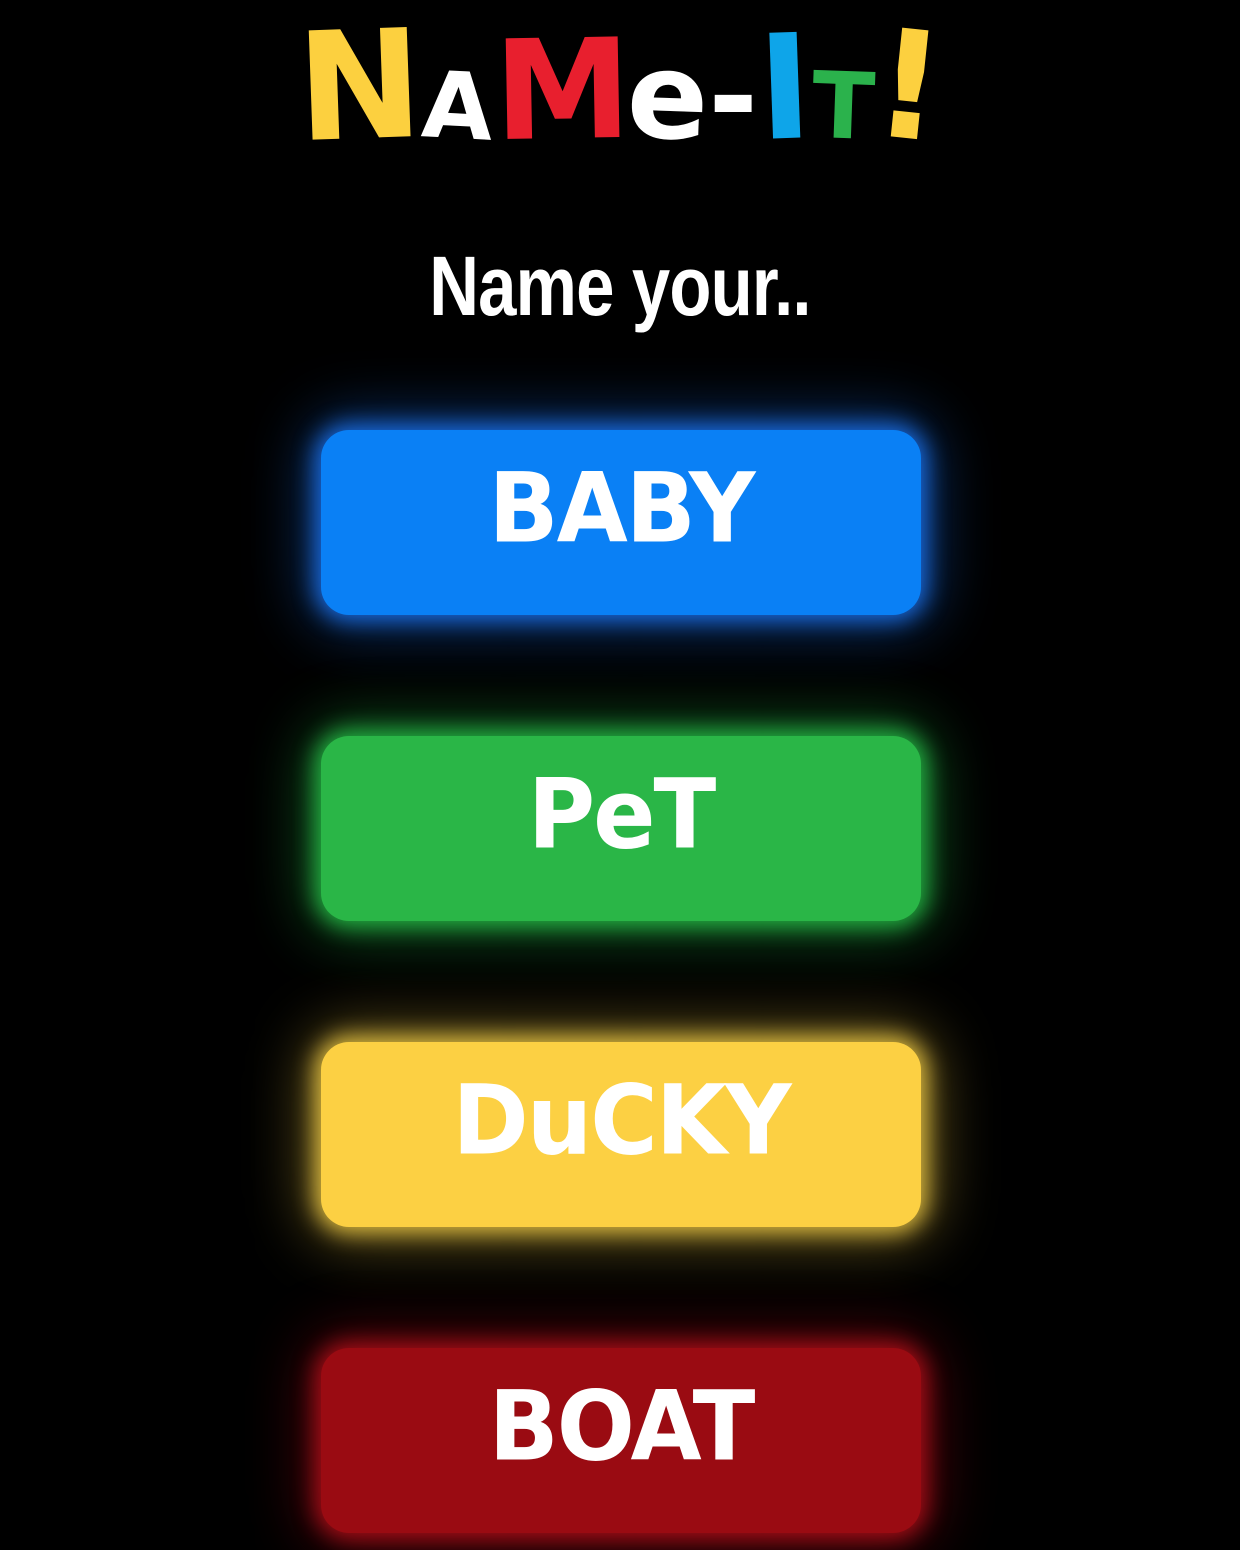 The height and width of the screenshot is (1550, 1240). Describe the element at coordinates (458, 106) in the screenshot. I see `logo-letter: A` at that location.